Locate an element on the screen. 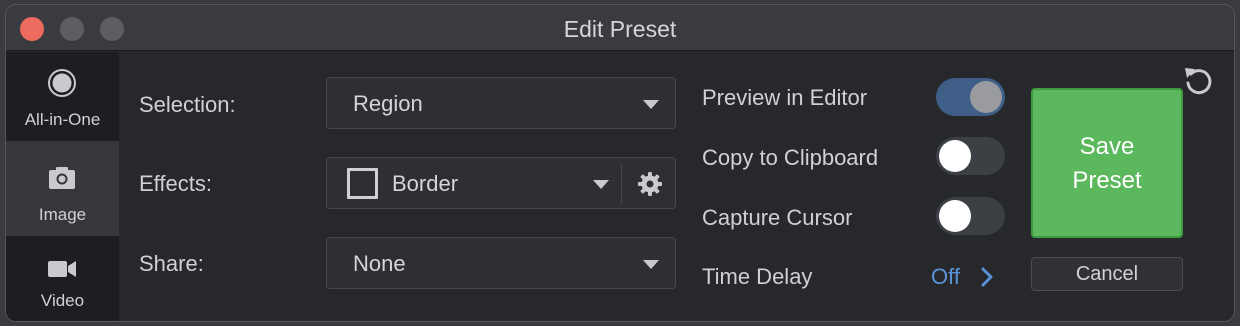  window-title: Edit Preset is located at coordinates (620, 29).